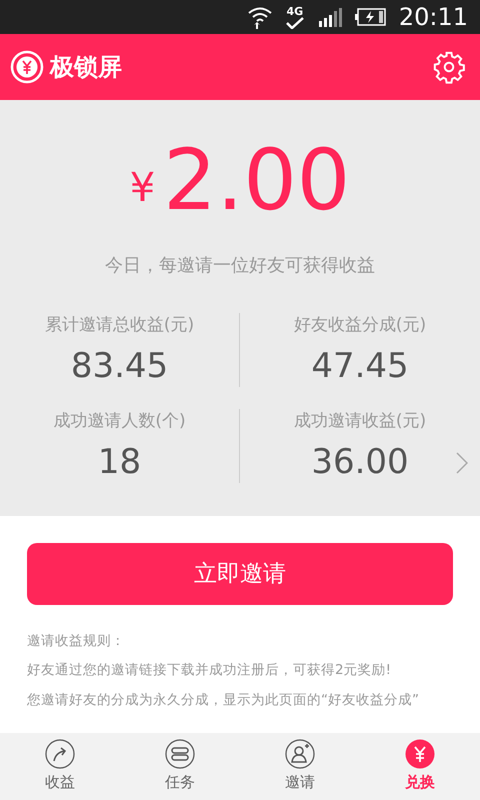 This screenshot has height=800, width=480. I want to click on rule-text: 好友通过您的邀请链接下载并成功注册后，可获得2元奖励!, so click(209, 670).